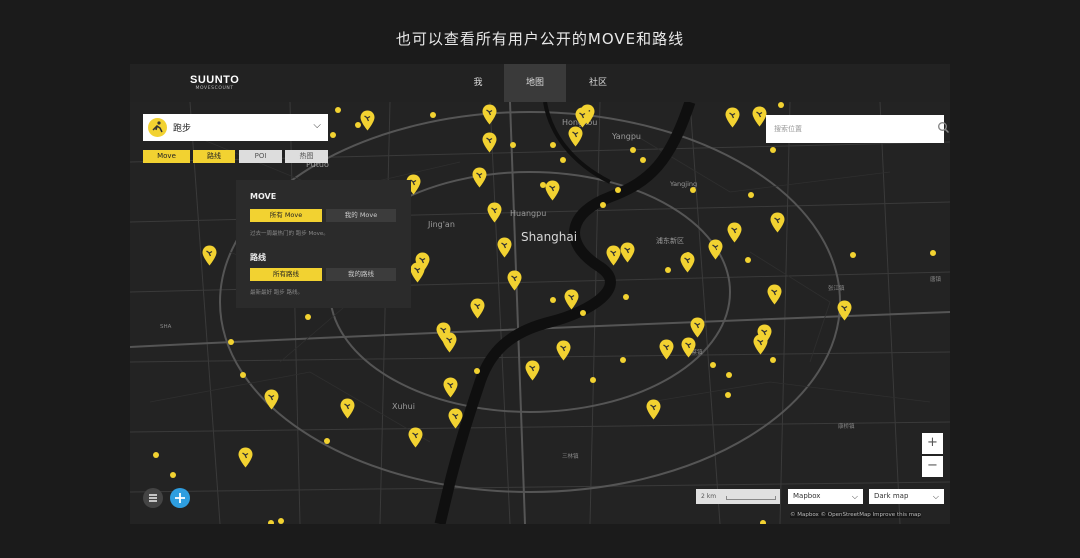 The width and height of the screenshot is (1080, 558). What do you see at coordinates (535, 83) in the screenshot?
I see `tab-map: 地图` at bounding box center [535, 83].